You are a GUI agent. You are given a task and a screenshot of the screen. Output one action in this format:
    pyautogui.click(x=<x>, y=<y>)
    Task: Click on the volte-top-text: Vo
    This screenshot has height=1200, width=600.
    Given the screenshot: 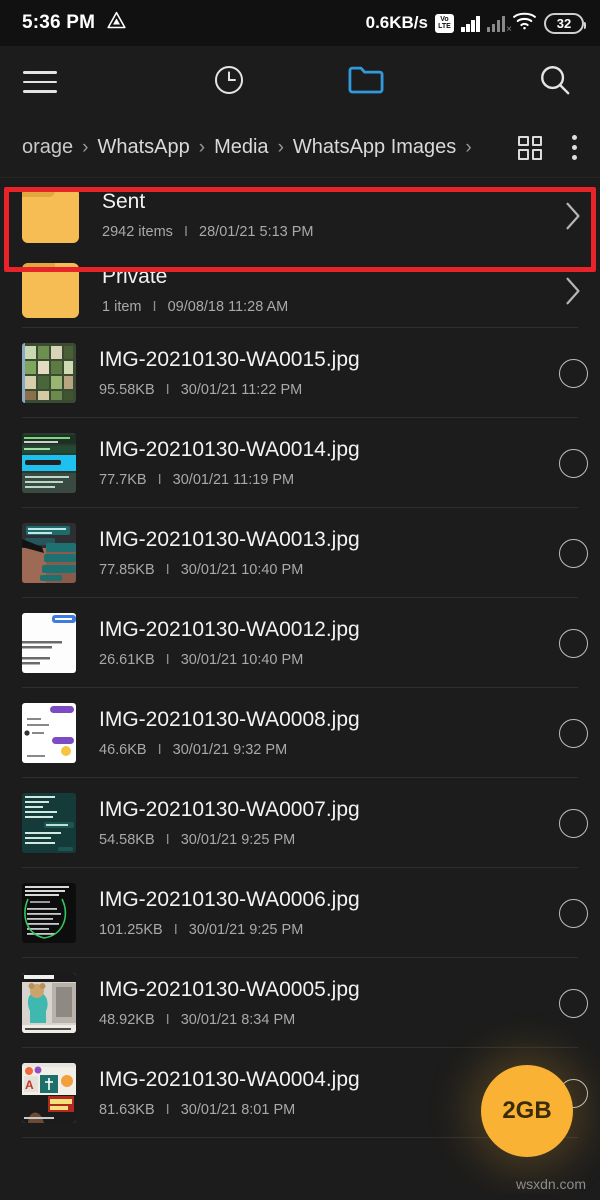 What is the action you would take?
    pyautogui.click(x=444, y=19)
    